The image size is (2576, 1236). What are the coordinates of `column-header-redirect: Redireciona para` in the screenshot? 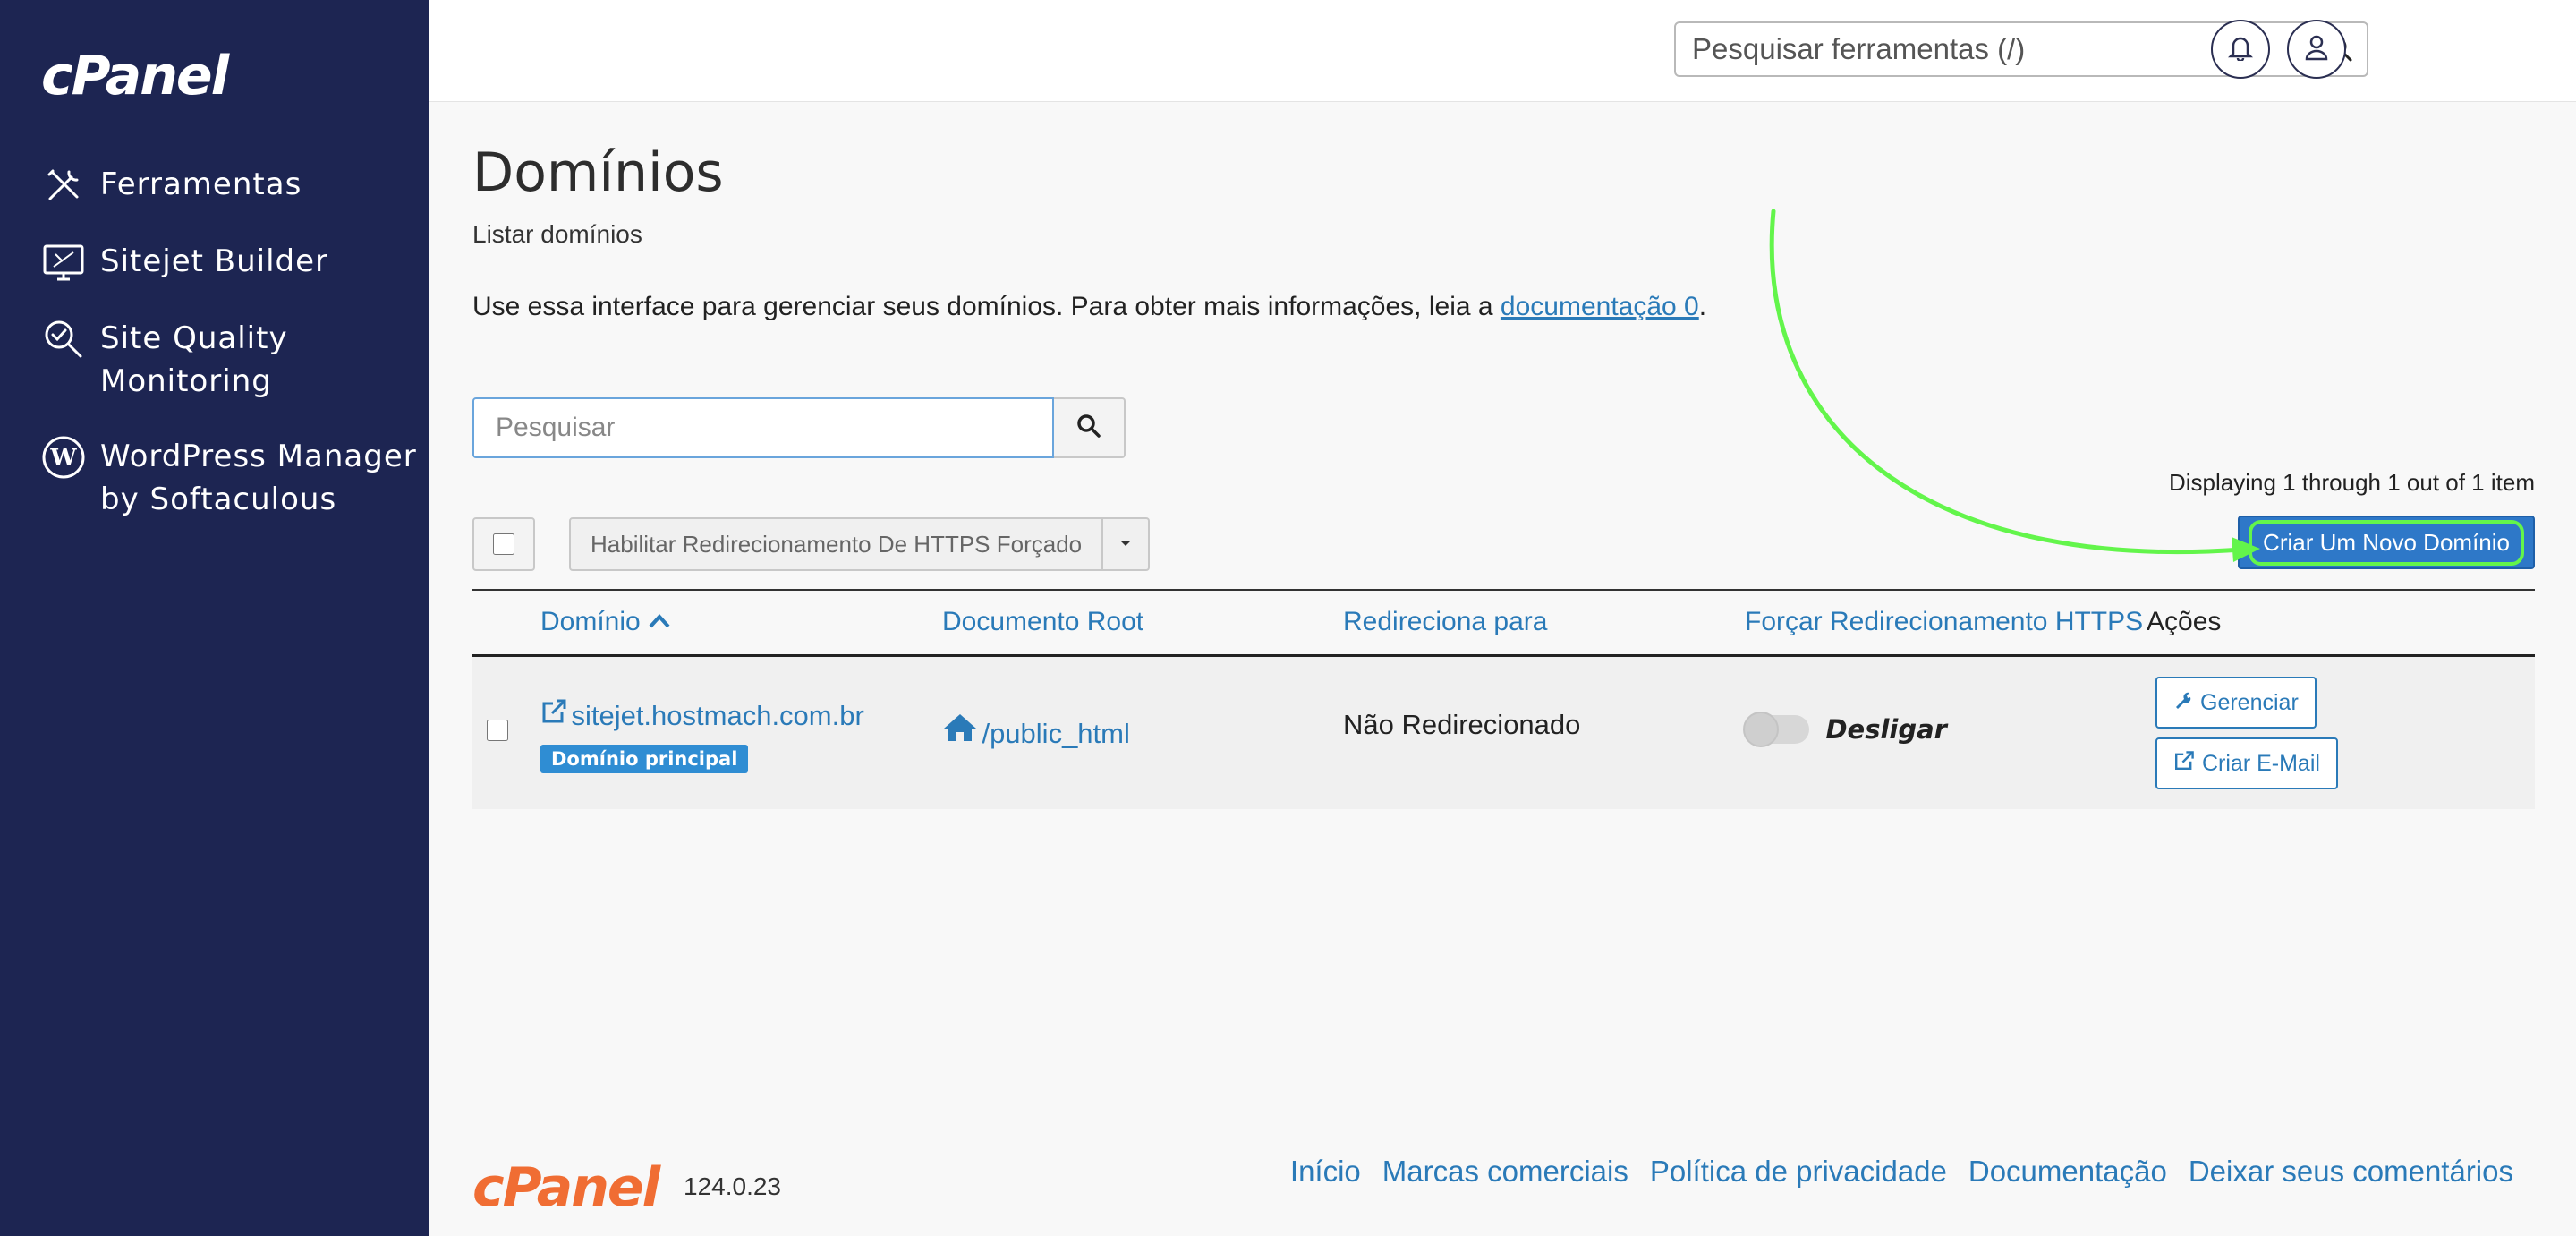 It's located at (1445, 622).